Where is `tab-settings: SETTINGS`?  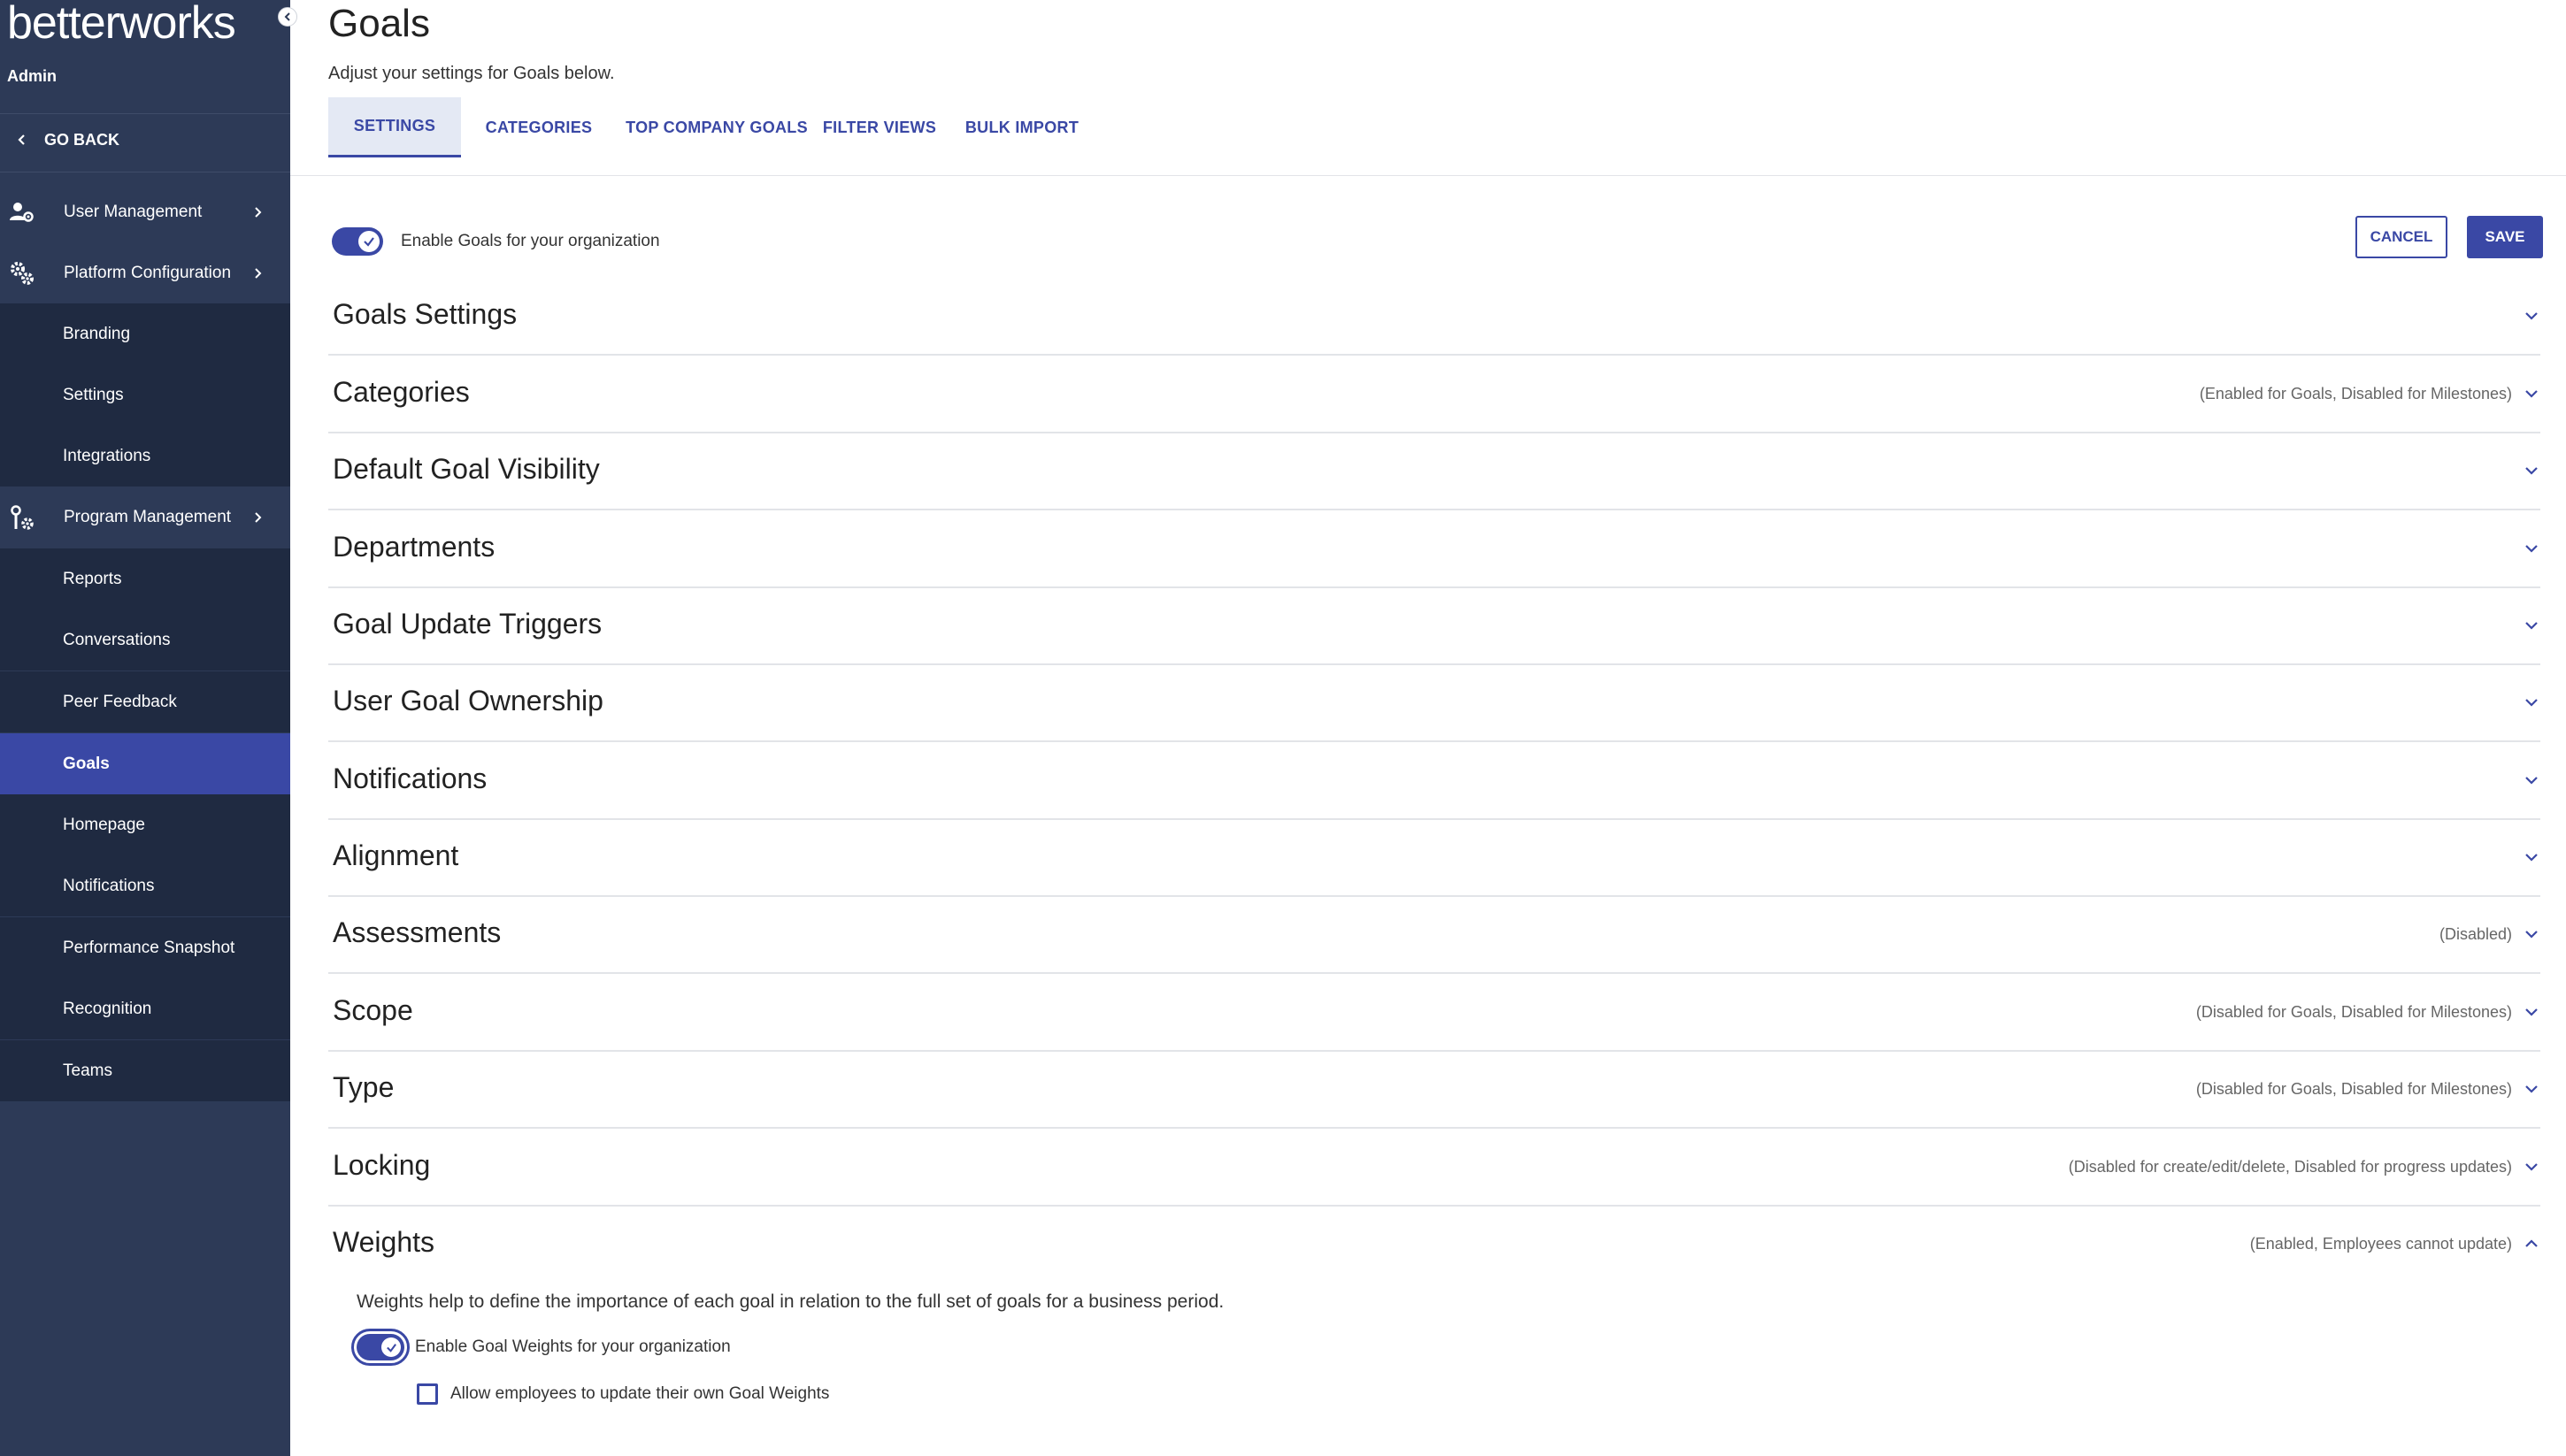
tab-settings: SETTINGS is located at coordinates (394, 127).